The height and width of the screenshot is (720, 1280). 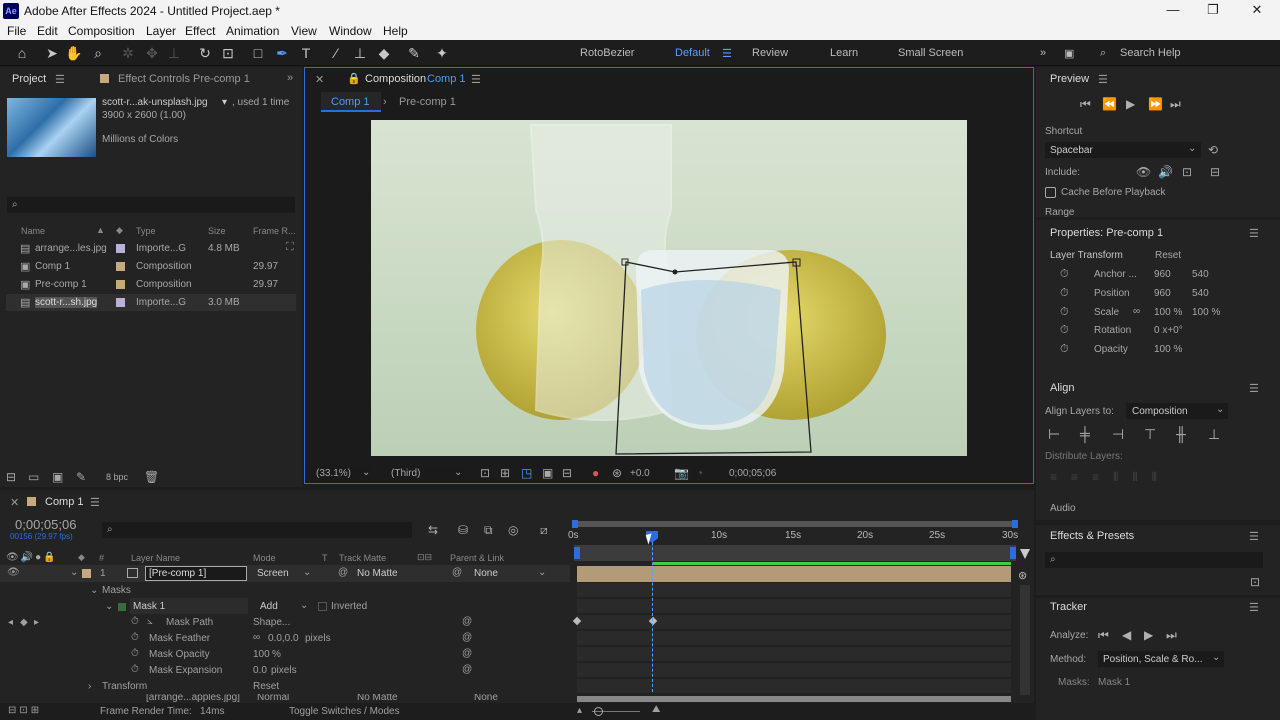 What do you see at coordinates (575, 524) in the screenshot?
I see `work-area-start` at bounding box center [575, 524].